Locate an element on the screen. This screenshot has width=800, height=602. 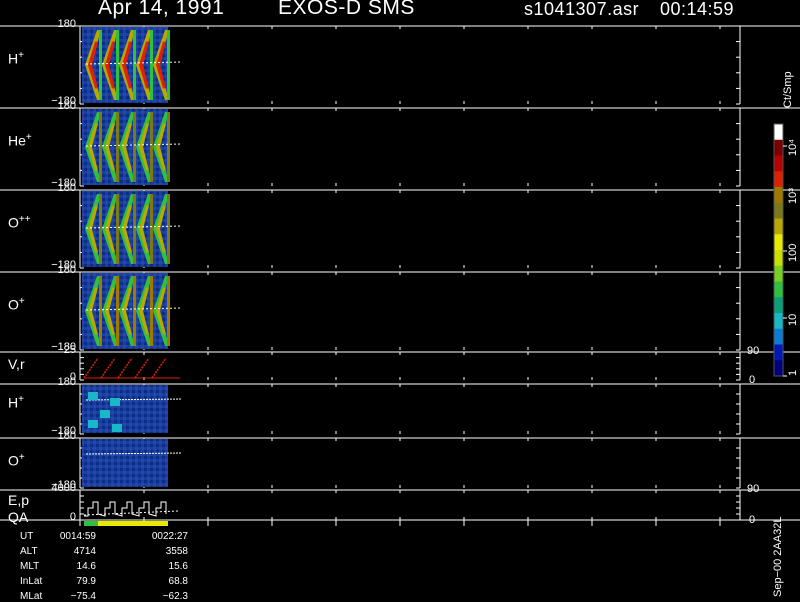
footer-row-end: 15.6 is located at coordinates (178, 566).